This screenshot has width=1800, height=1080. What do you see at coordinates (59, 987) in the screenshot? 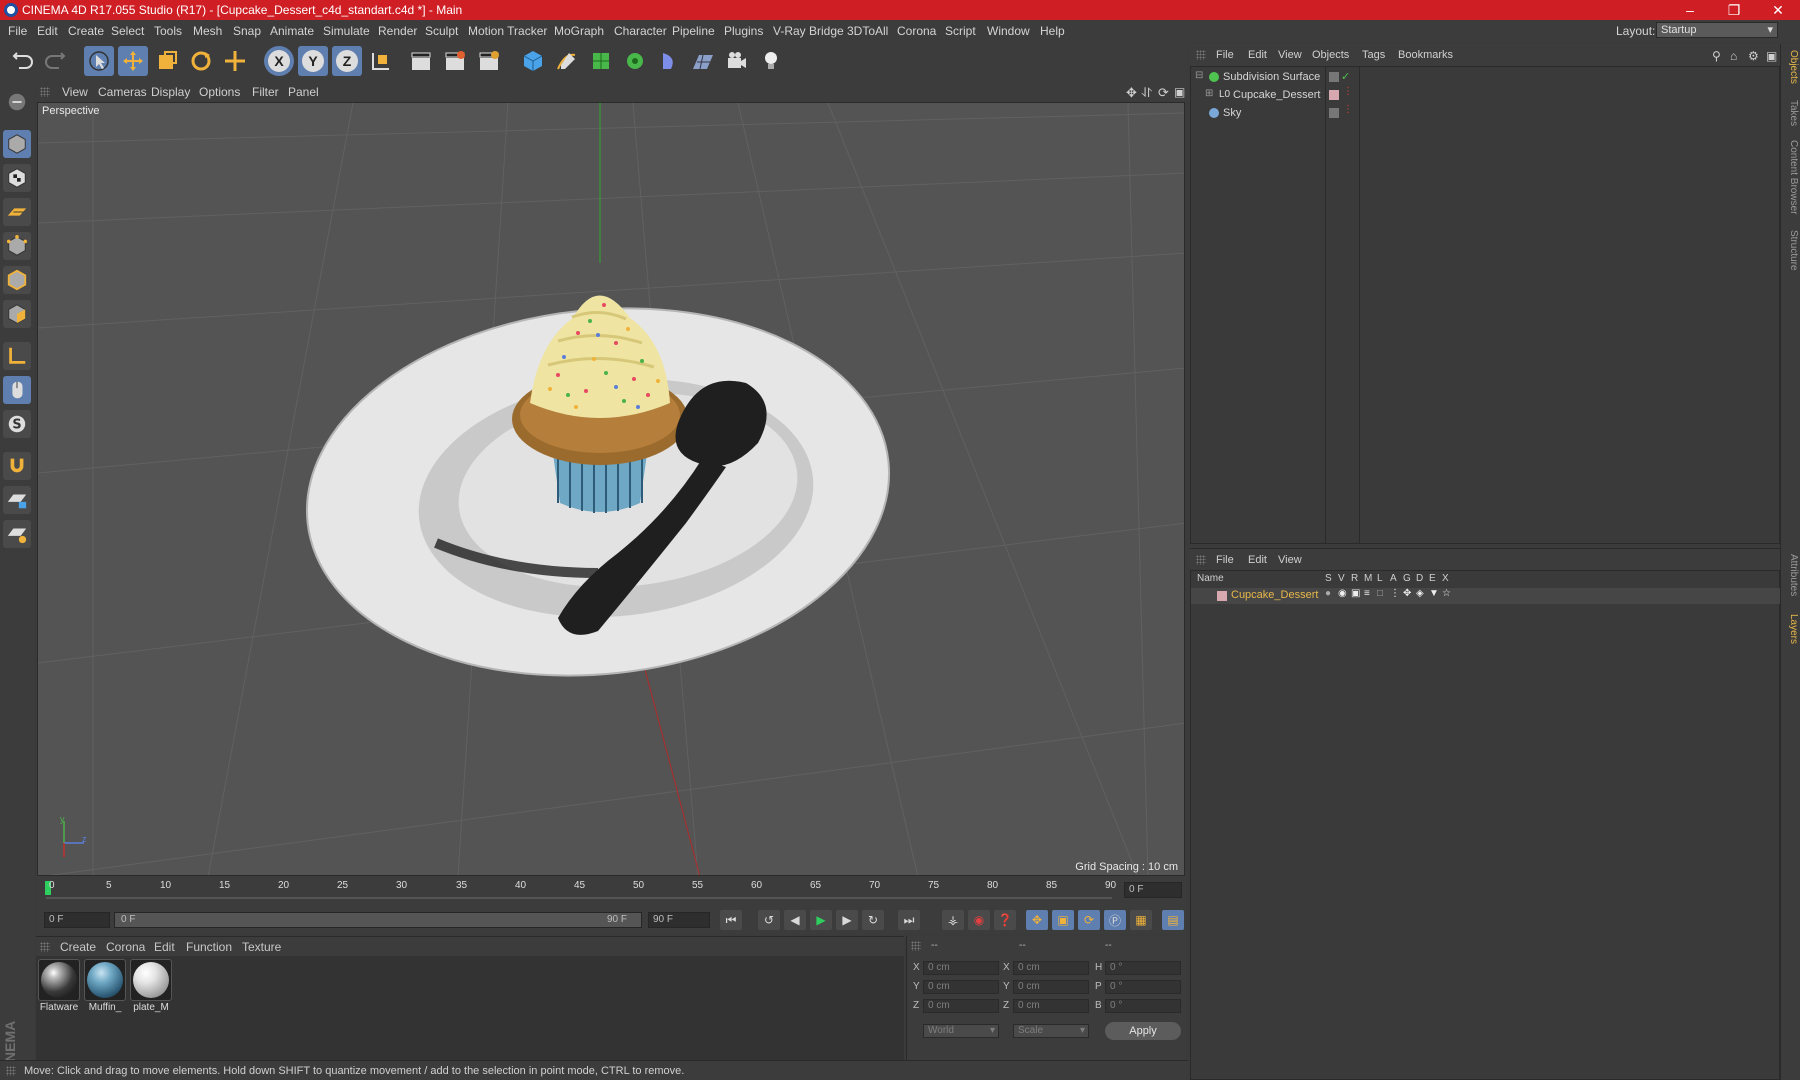
I see `material-swatch-flatware: Flatware` at bounding box center [59, 987].